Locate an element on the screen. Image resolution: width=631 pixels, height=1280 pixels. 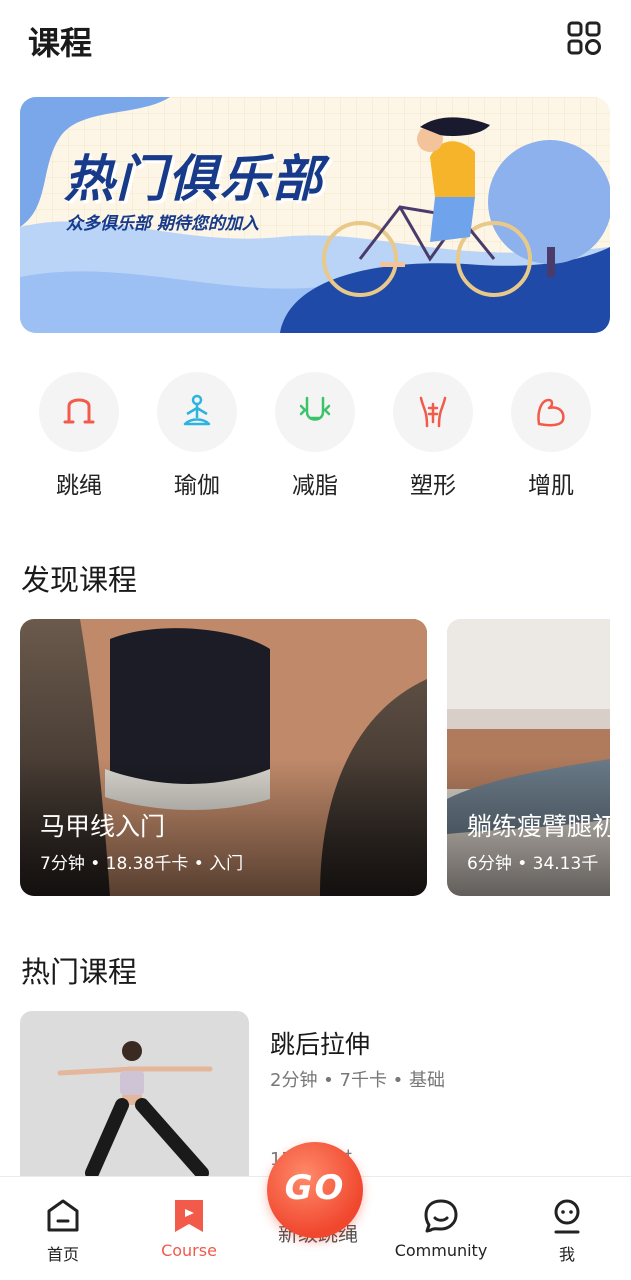
muscle-icon is located at coordinates (551, 412).